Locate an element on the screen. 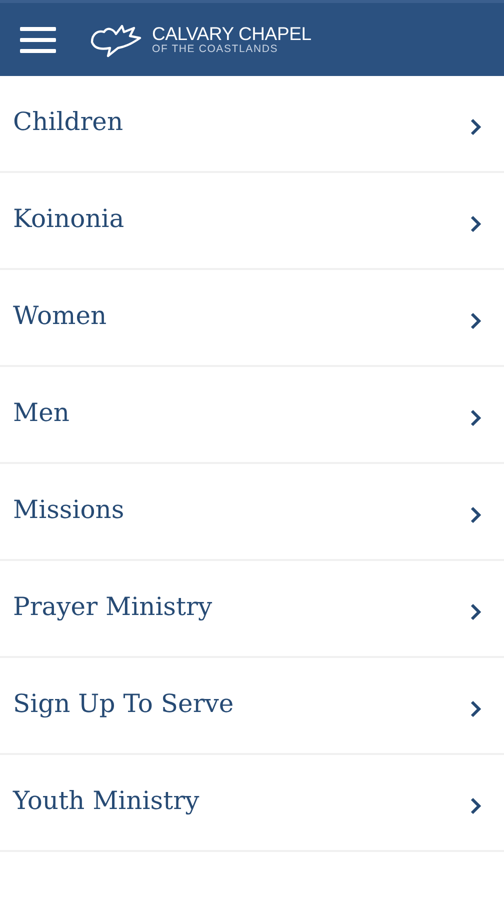  menu-item: Men is located at coordinates (252, 414).